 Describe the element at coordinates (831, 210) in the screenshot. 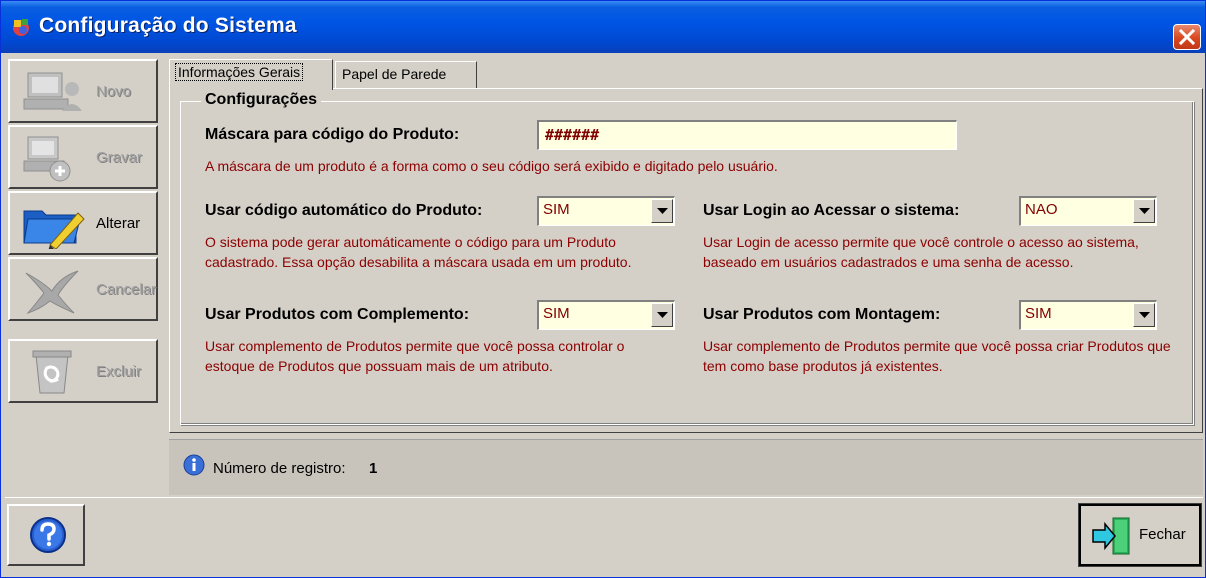

I see `login-label: Usar Login ao Acessar o sistema:` at that location.